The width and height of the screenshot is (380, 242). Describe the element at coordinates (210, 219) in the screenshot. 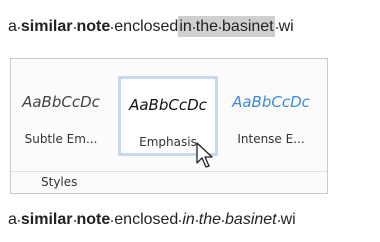

I see `italic-word: the` at that location.